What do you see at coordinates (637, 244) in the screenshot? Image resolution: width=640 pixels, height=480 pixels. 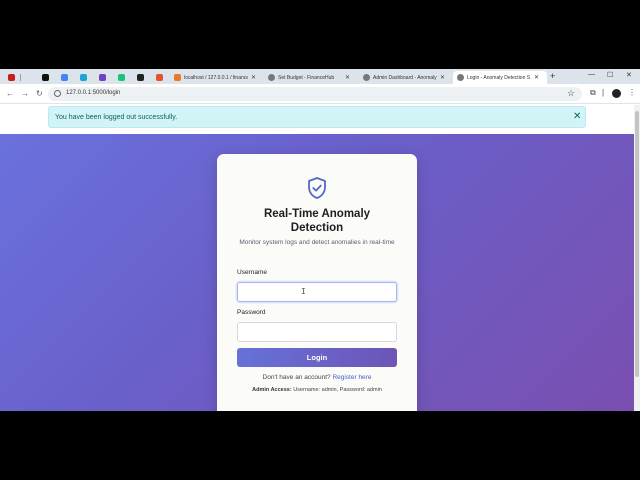 I see `scrollbar-thumb` at bounding box center [637, 244].